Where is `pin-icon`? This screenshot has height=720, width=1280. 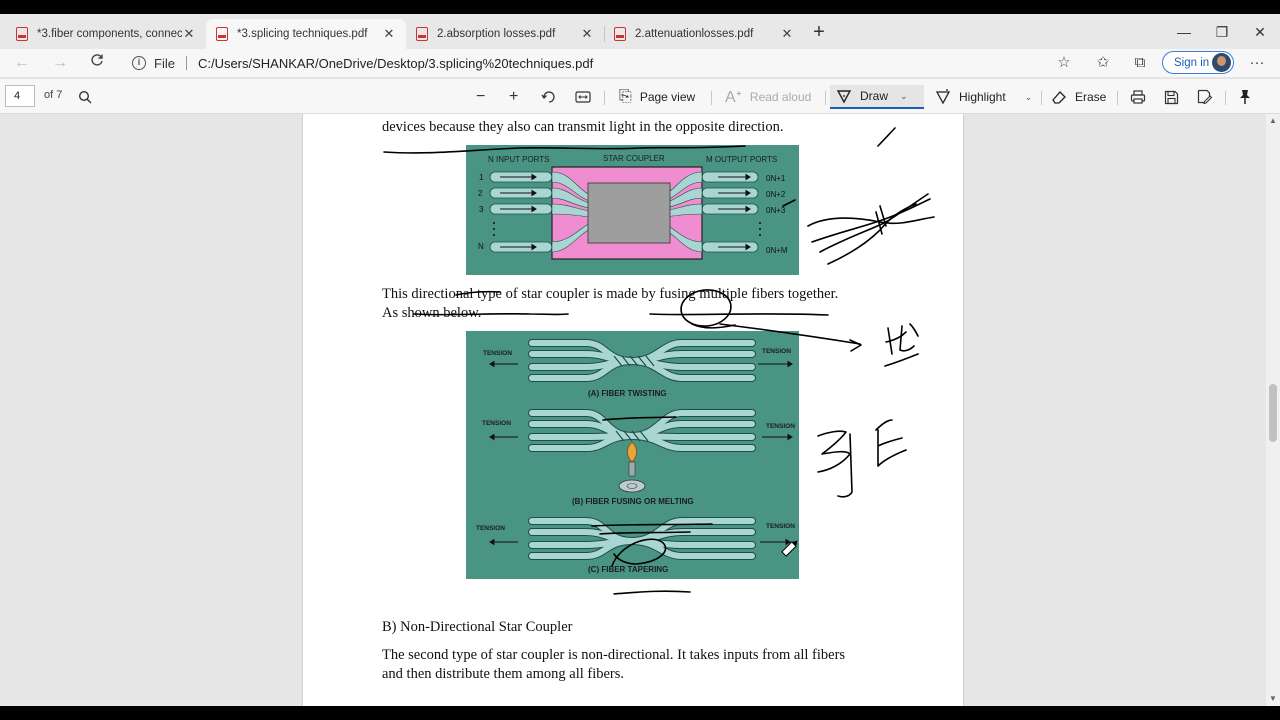
pin-icon is located at coordinates (1245, 97).